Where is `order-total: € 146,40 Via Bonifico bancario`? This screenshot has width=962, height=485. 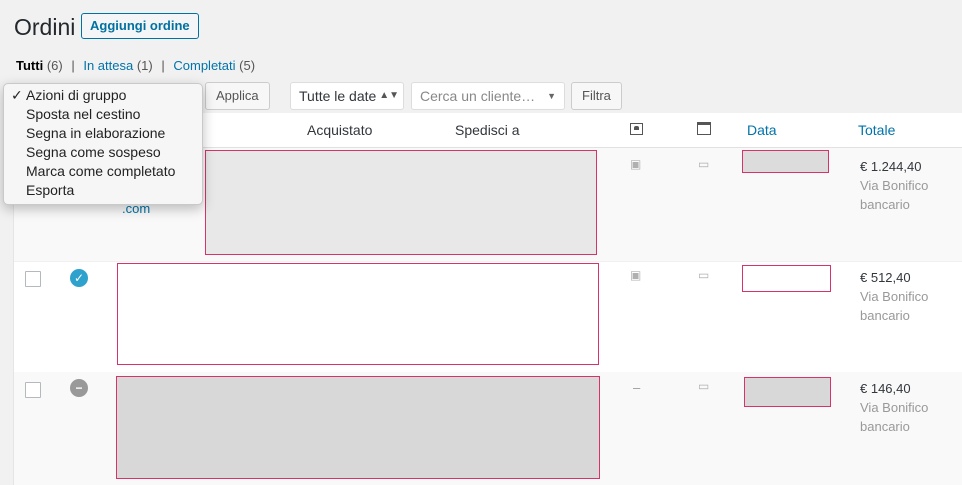 order-total: € 146,40 Via Bonifico bancario is located at coordinates (894, 407).